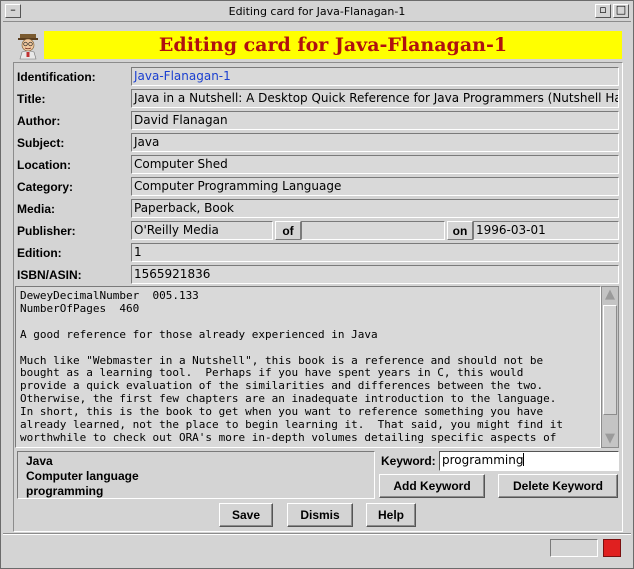  I want to click on header-title: Editing card for Java-Flanagan-1, so click(333, 45).